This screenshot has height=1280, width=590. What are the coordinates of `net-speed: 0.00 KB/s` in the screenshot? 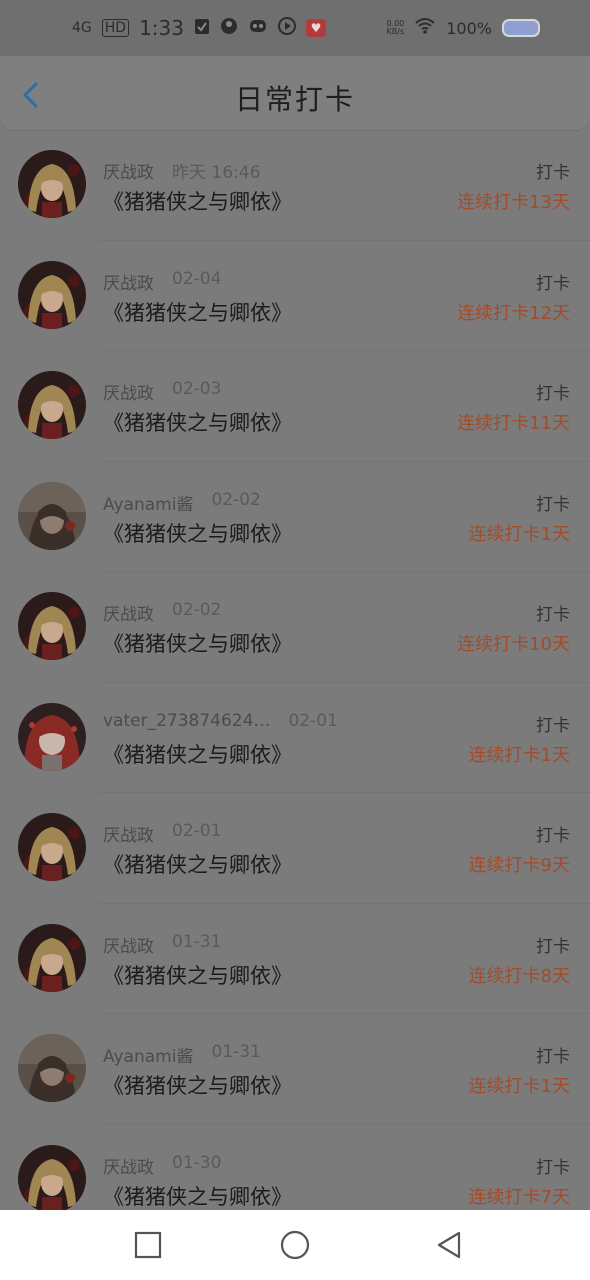 It's located at (395, 28).